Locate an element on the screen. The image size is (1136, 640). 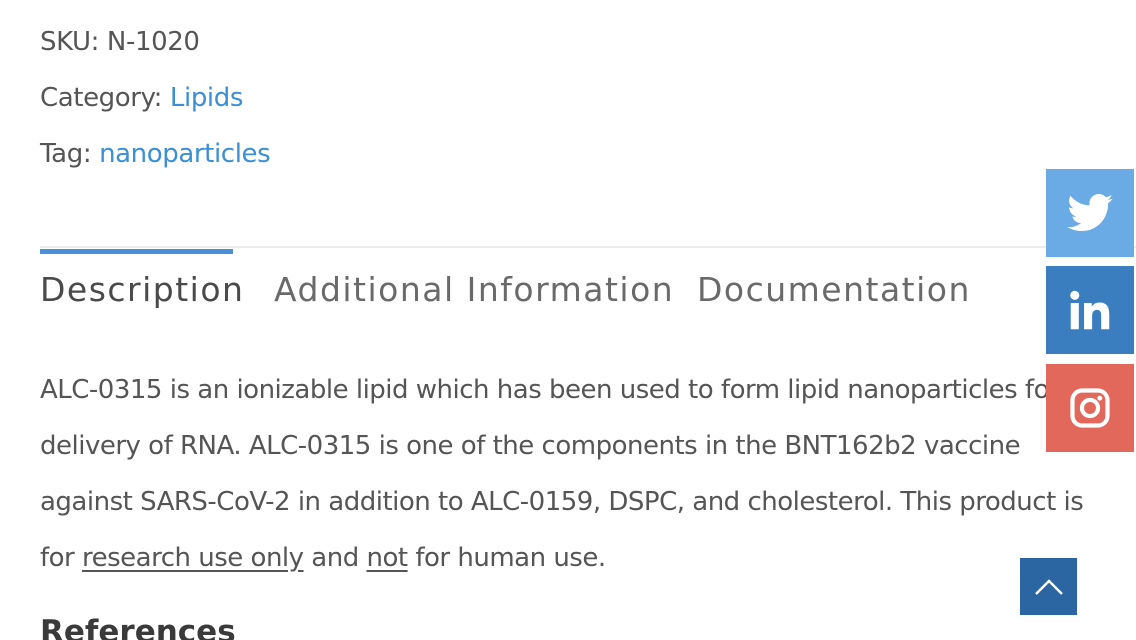
active-tab-indicator is located at coordinates (136, 251).